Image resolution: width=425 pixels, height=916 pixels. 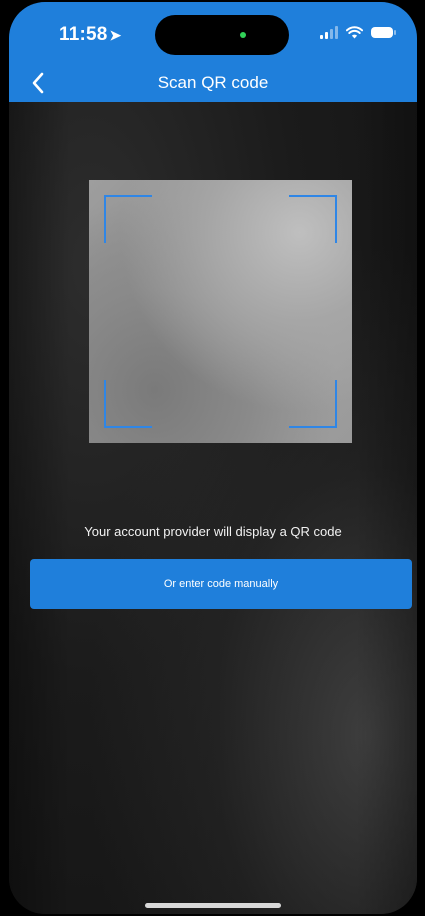 What do you see at coordinates (128, 404) in the screenshot?
I see `viewfinder-corner-bottom-left` at bounding box center [128, 404].